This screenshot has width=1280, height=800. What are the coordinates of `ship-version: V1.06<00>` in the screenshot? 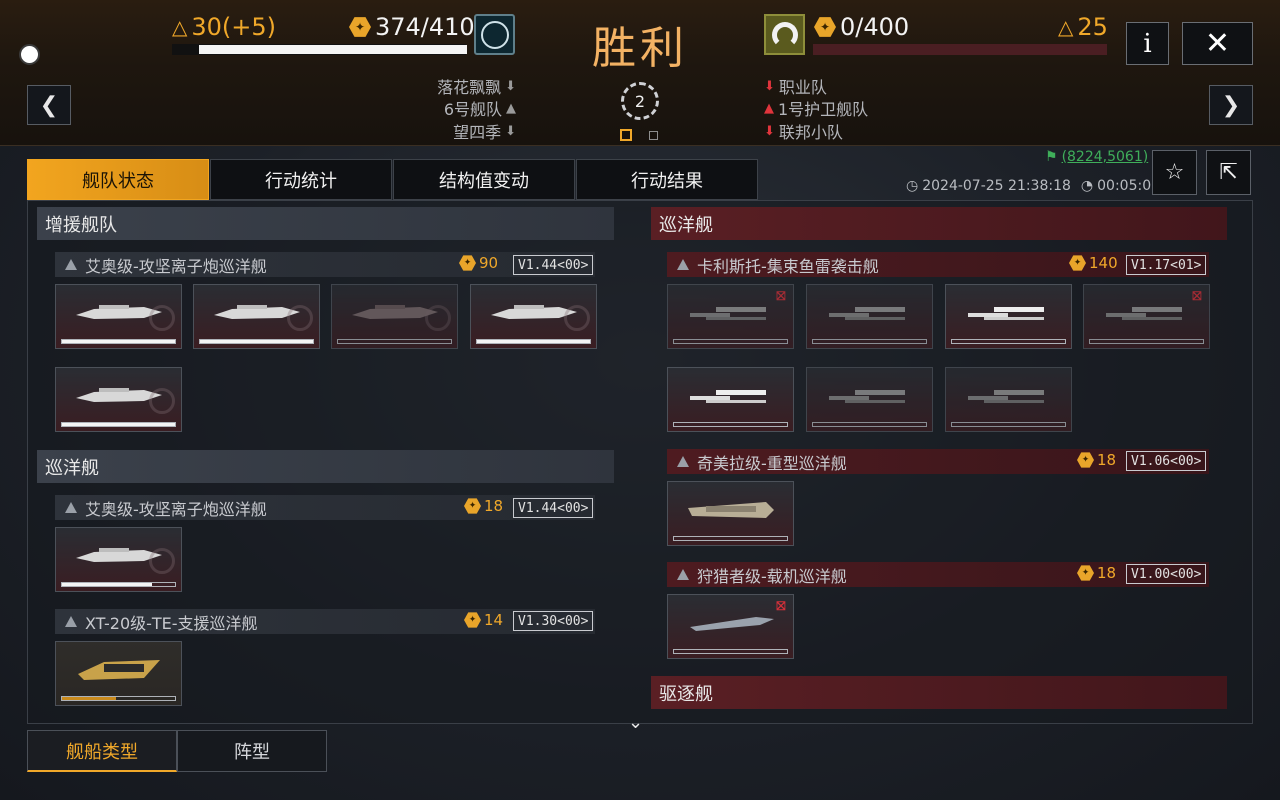 It's located at (1166, 461).